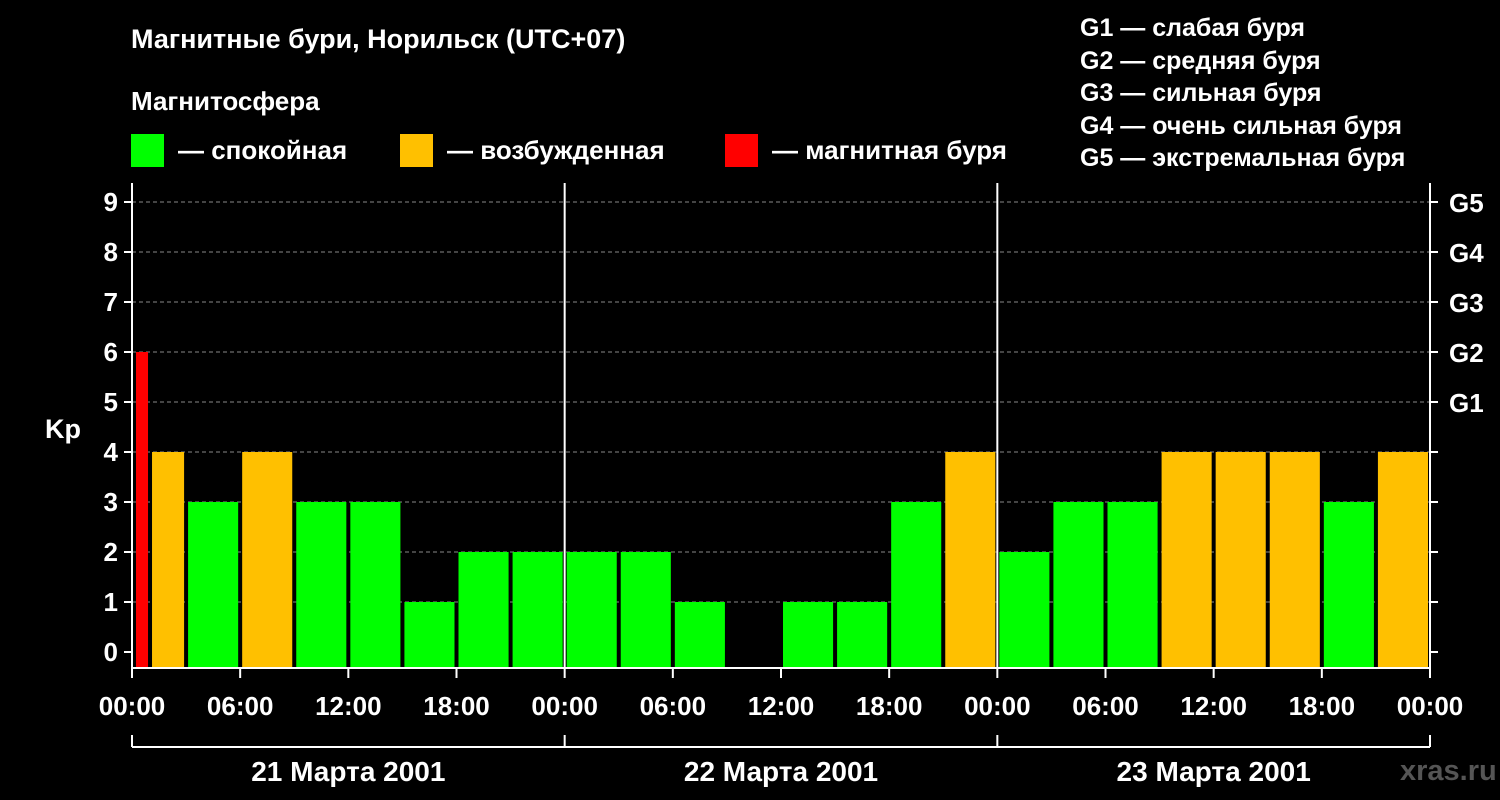 The width and height of the screenshot is (1500, 800). Describe the element at coordinates (111, 552) in the screenshot. I see `y-tick-label: 2` at that location.